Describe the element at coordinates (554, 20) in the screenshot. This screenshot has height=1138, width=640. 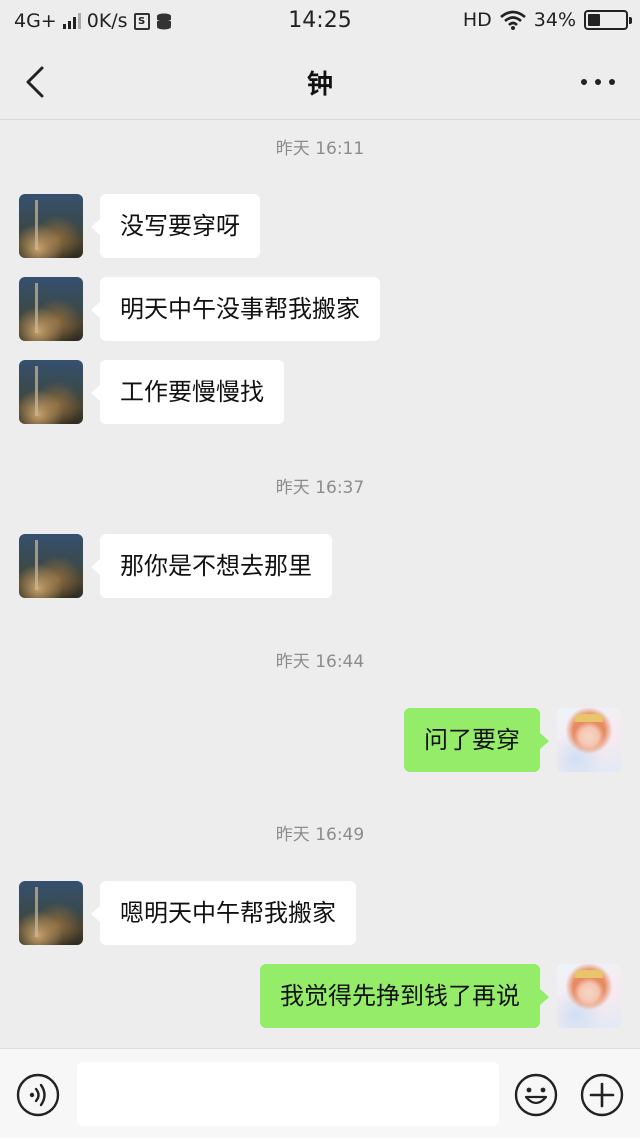
I see `battery-percent: 34%` at that location.